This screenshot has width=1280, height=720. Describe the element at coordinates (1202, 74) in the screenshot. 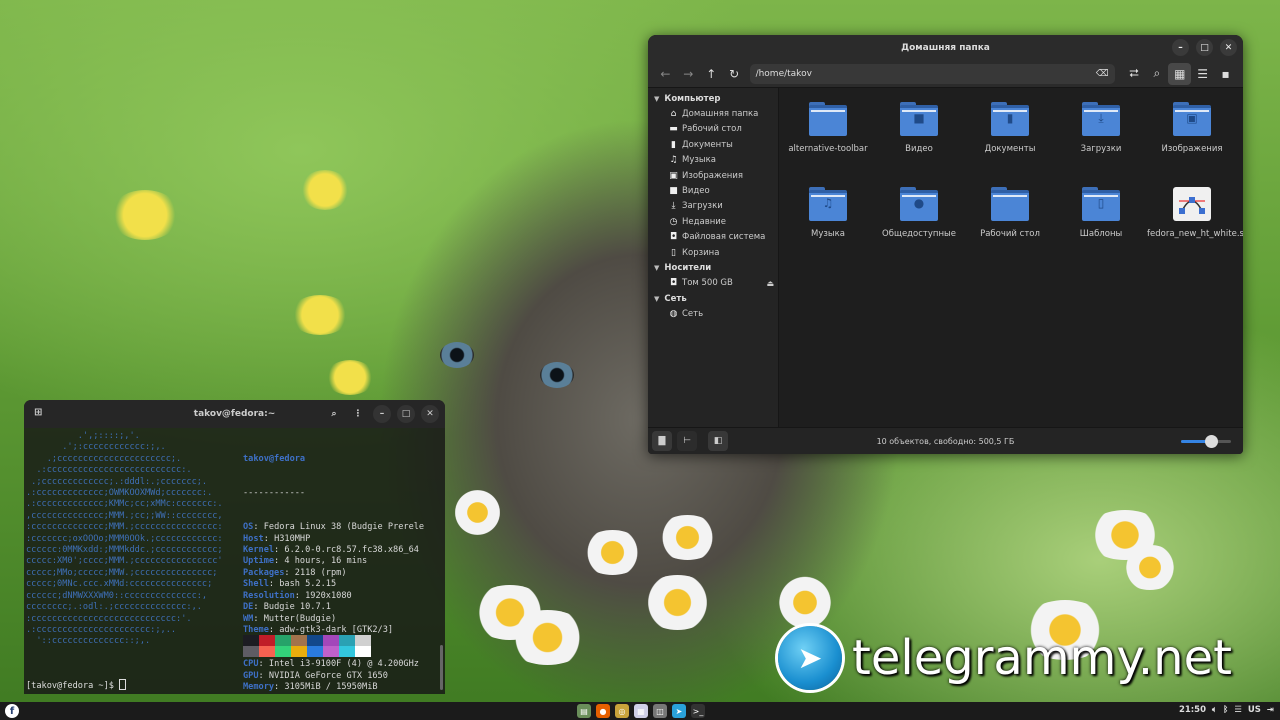

I see `list-view-button: ☰` at that location.